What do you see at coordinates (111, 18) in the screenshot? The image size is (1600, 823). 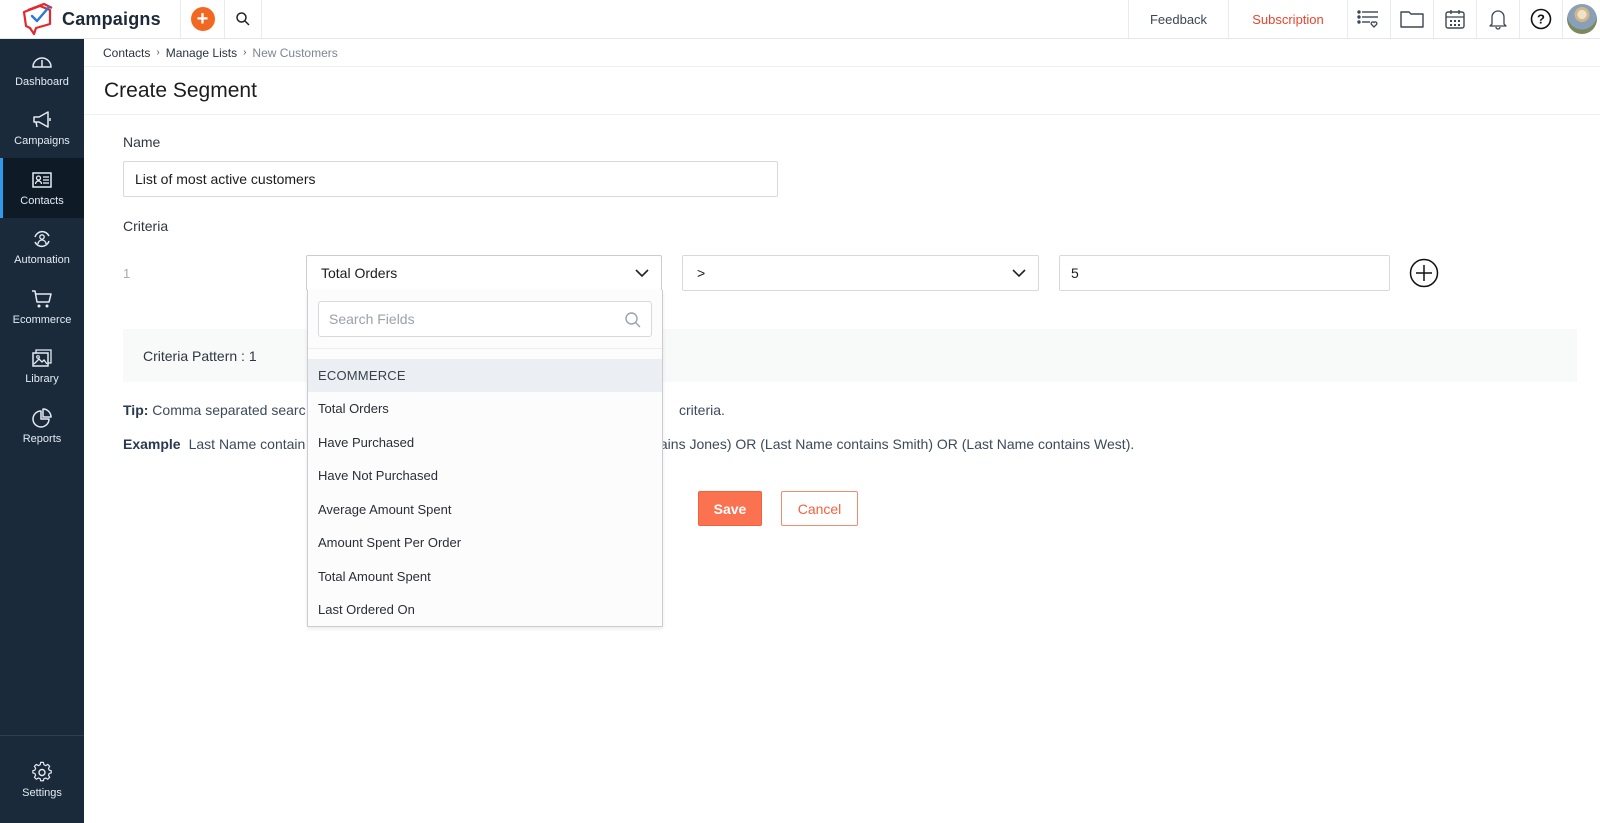 I see `app-name: Campaigns` at bounding box center [111, 18].